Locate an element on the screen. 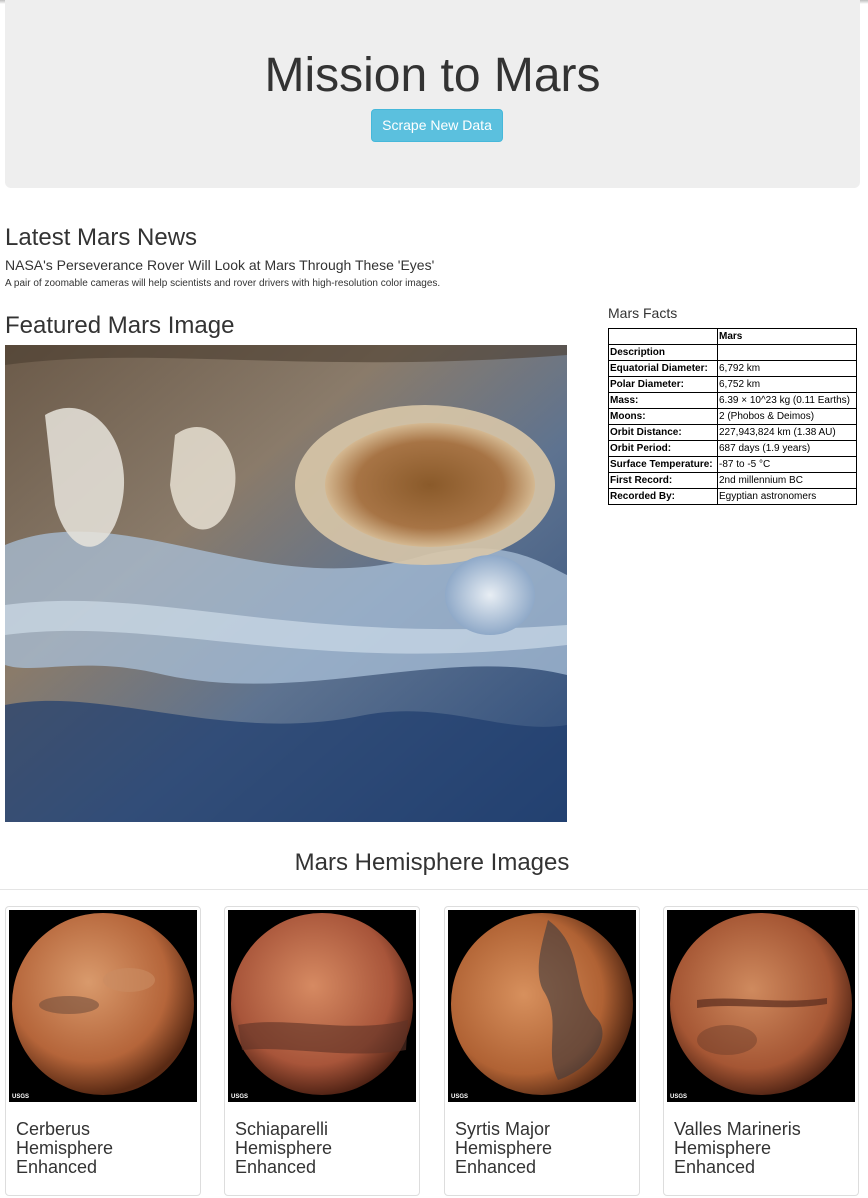  fact-label: Polar Diameter: is located at coordinates (663, 384).